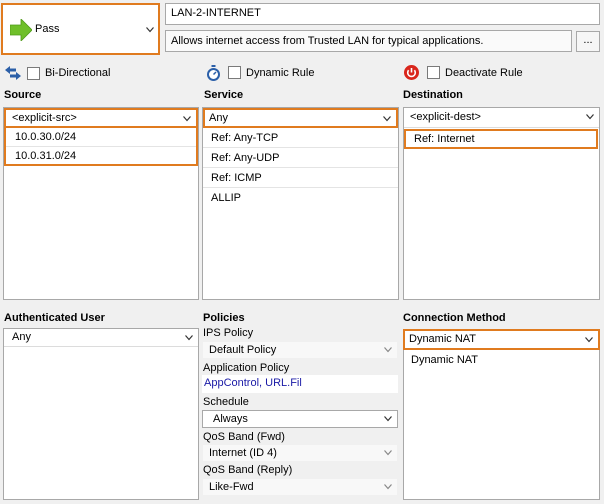  Describe the element at coordinates (23, 95) in the screenshot. I see `source-title: Source` at that location.